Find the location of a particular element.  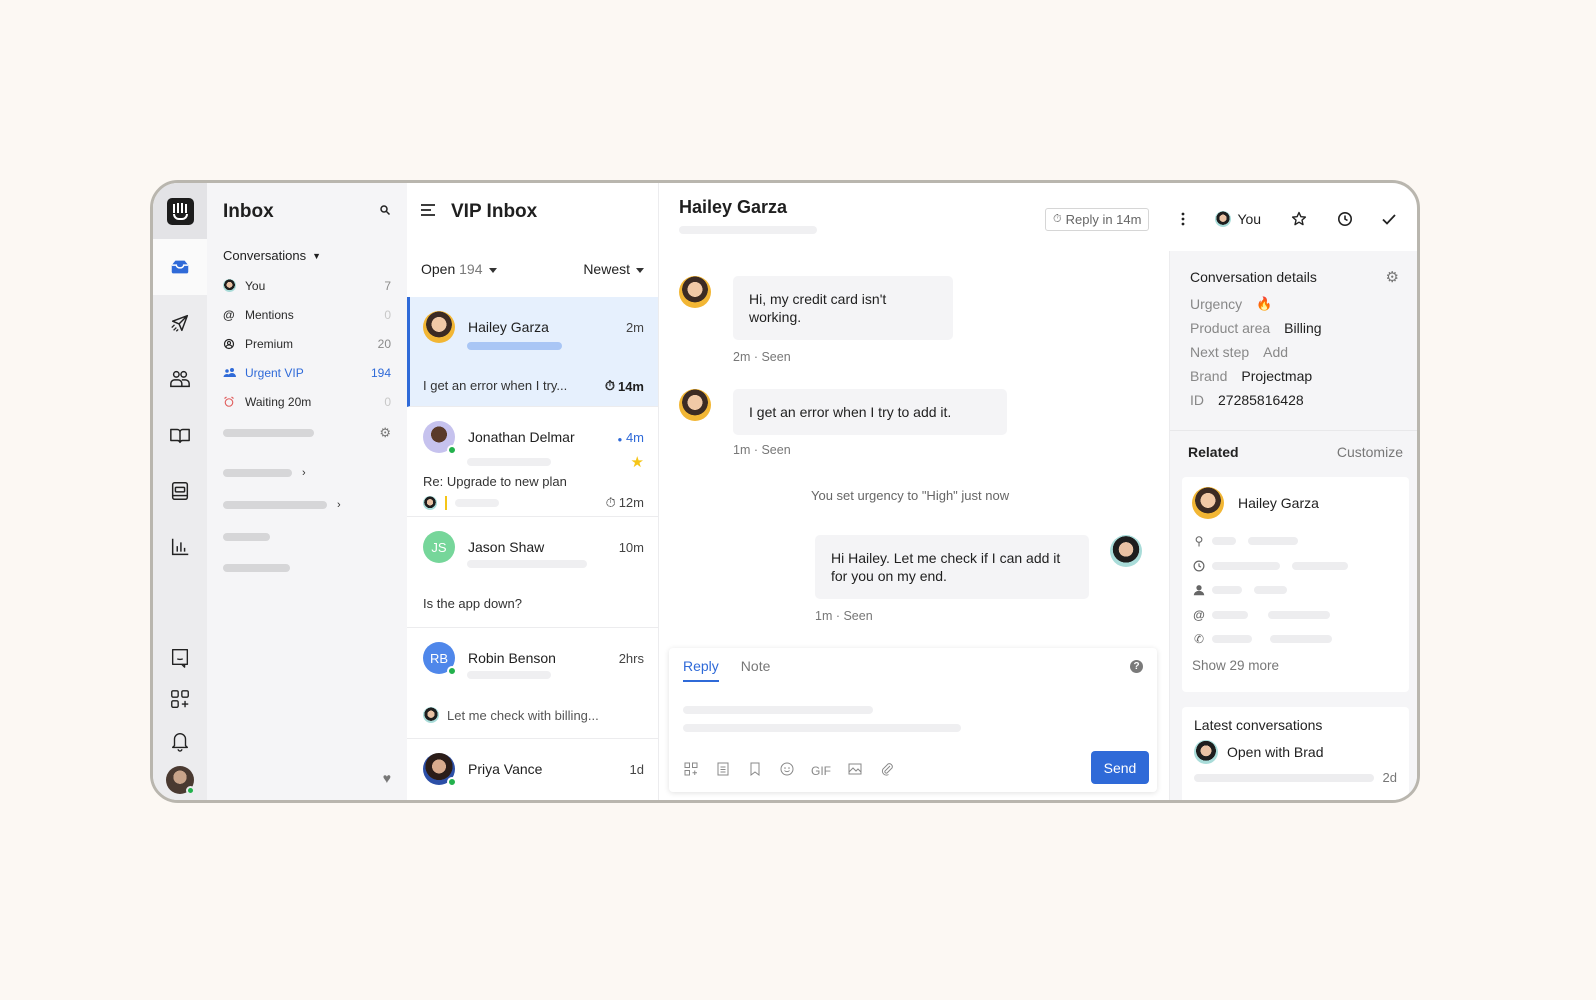

conversation-name: Jason Shaw is located at coordinates (506, 547).